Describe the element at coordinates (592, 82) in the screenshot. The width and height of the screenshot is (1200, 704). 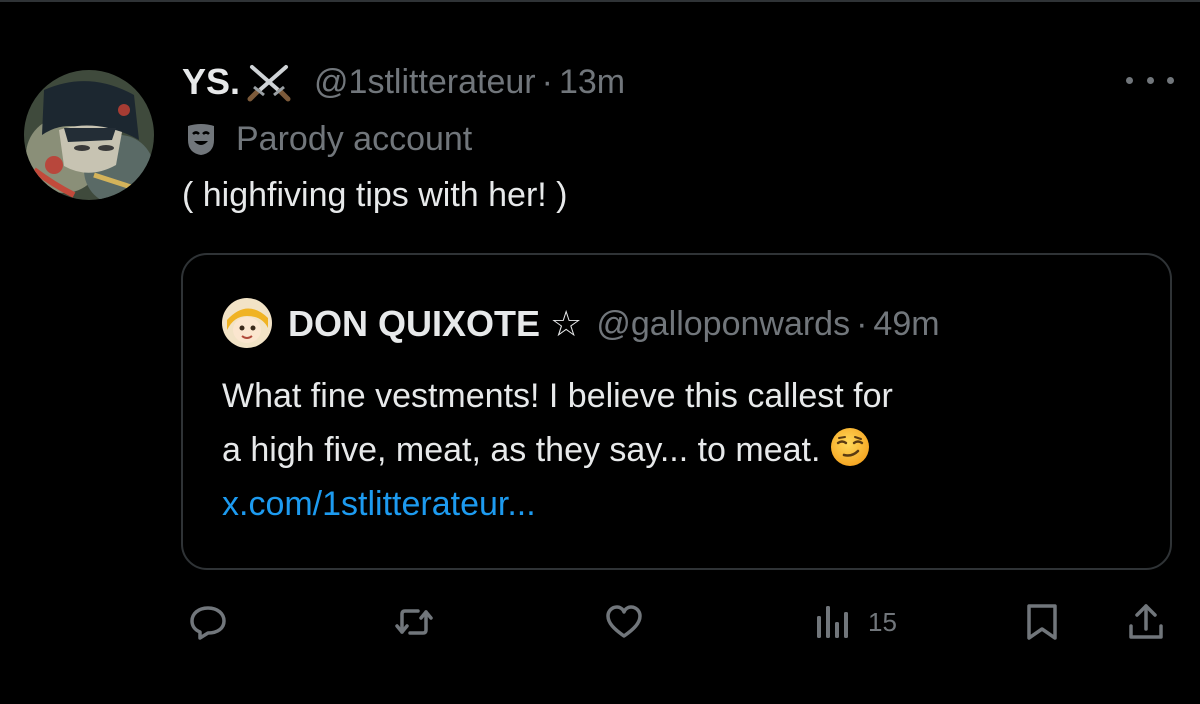
I see `tweet-timestamp: 13m` at that location.